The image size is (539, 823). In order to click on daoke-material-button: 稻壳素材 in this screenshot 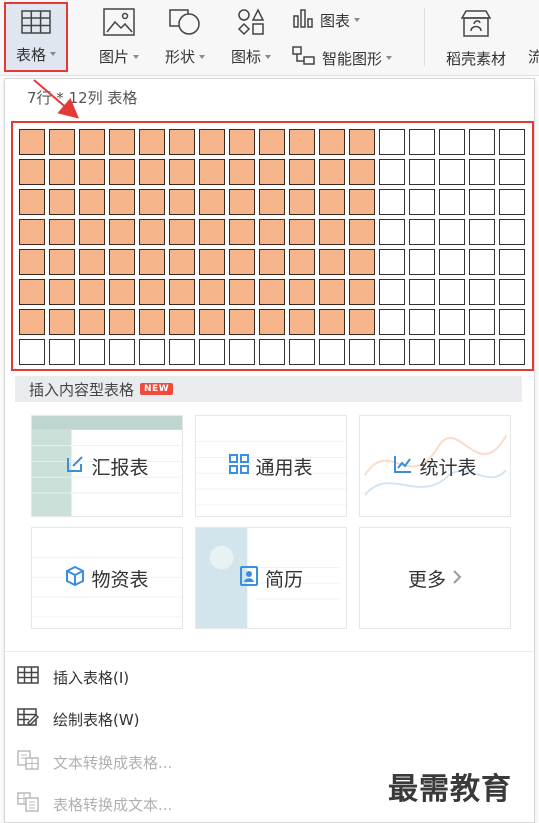, I will do `click(476, 38)`.